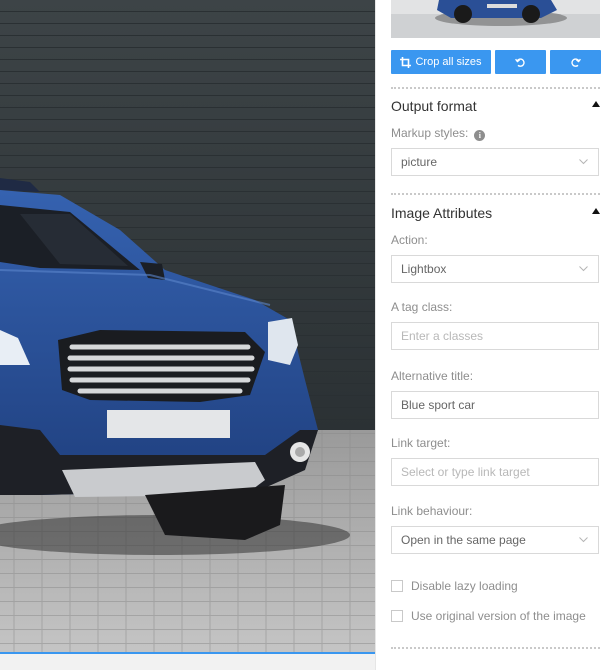 This screenshot has height=670, width=614. What do you see at coordinates (596, 104) in the screenshot?
I see `collapse-output-format-icon` at bounding box center [596, 104].